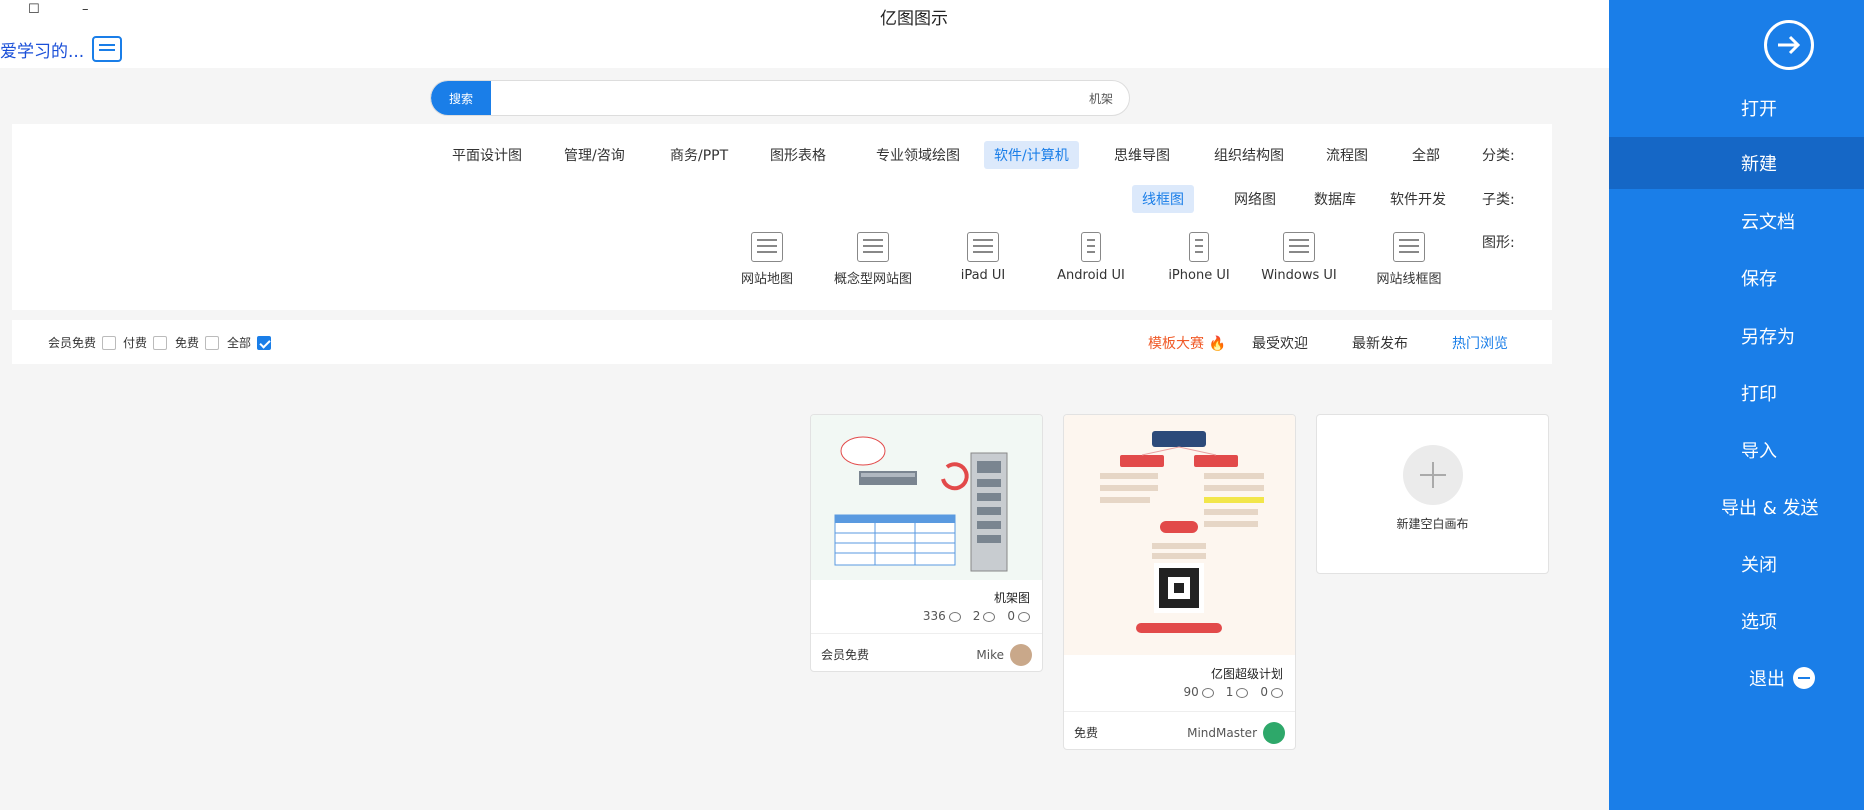 This screenshot has height=810, width=1864. What do you see at coordinates (1736, 163) in the screenshot?
I see `sidebar-item-new: 新建` at bounding box center [1736, 163].